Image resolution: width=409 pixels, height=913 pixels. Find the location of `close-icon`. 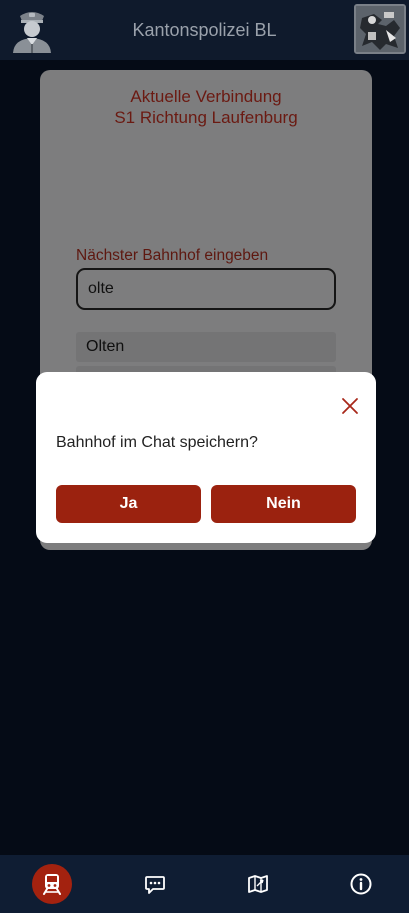

close-icon is located at coordinates (350, 406).